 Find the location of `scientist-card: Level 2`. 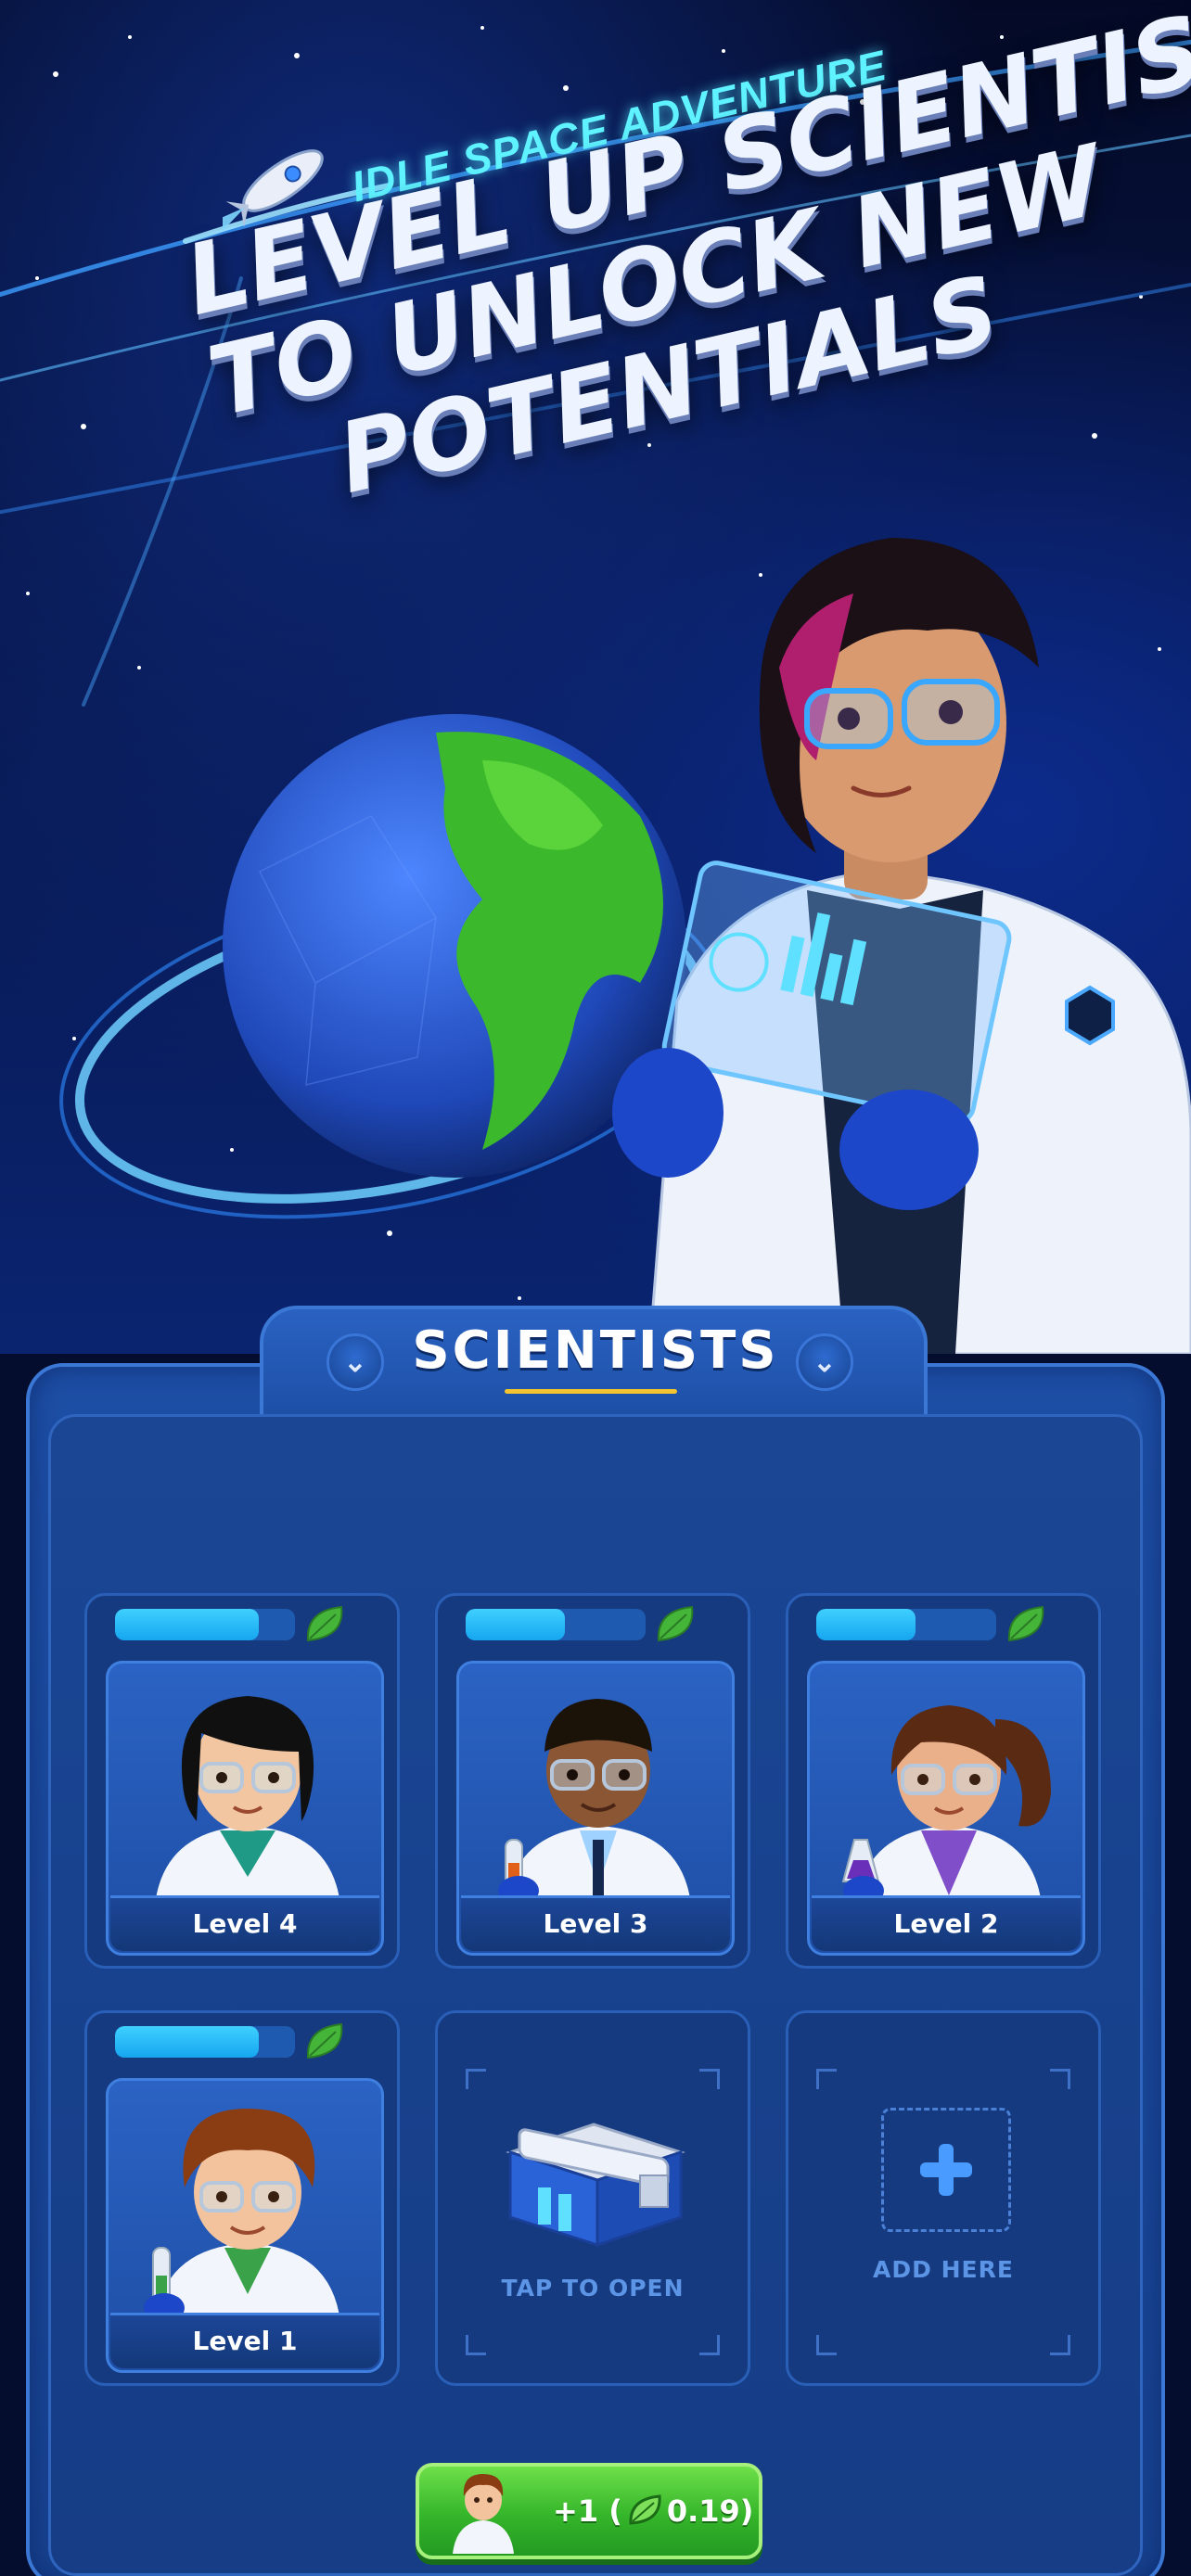

scientist-card: Level 2 is located at coordinates (944, 1781).